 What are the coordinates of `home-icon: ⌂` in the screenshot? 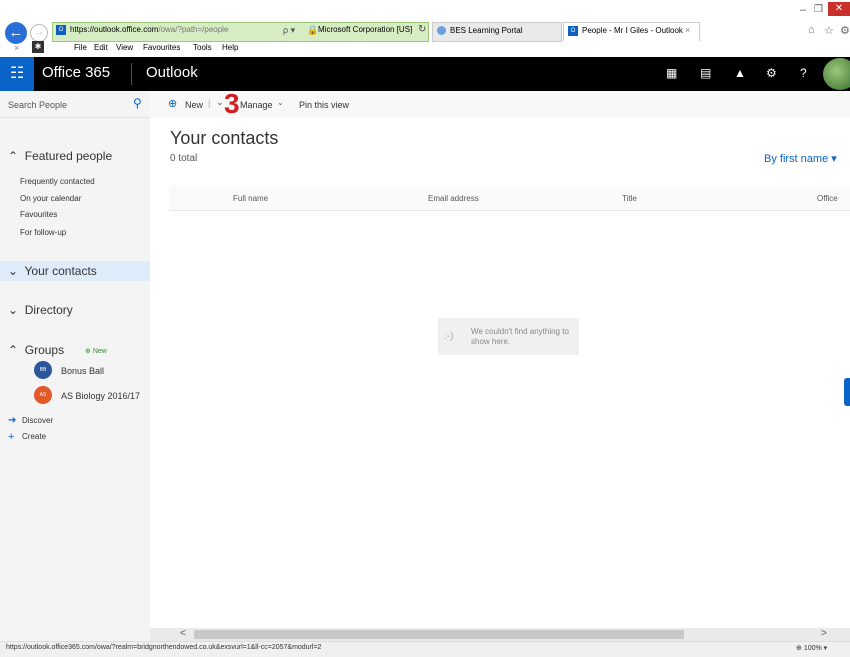 It's located at (811, 30).